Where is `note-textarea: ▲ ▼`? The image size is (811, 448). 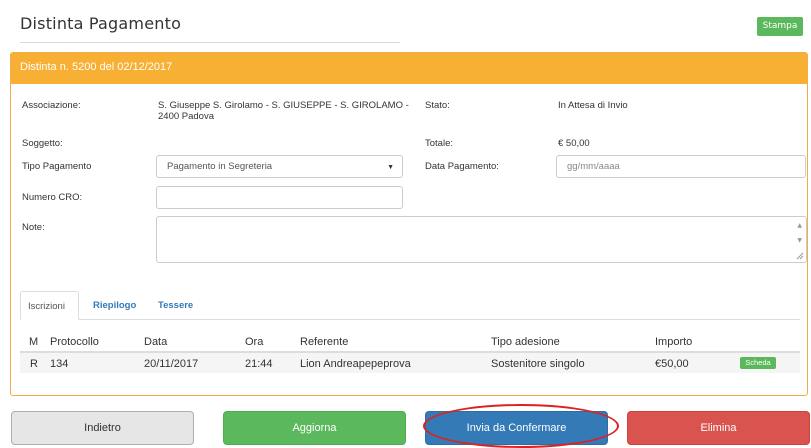
note-textarea: ▲ ▼ is located at coordinates (481, 239).